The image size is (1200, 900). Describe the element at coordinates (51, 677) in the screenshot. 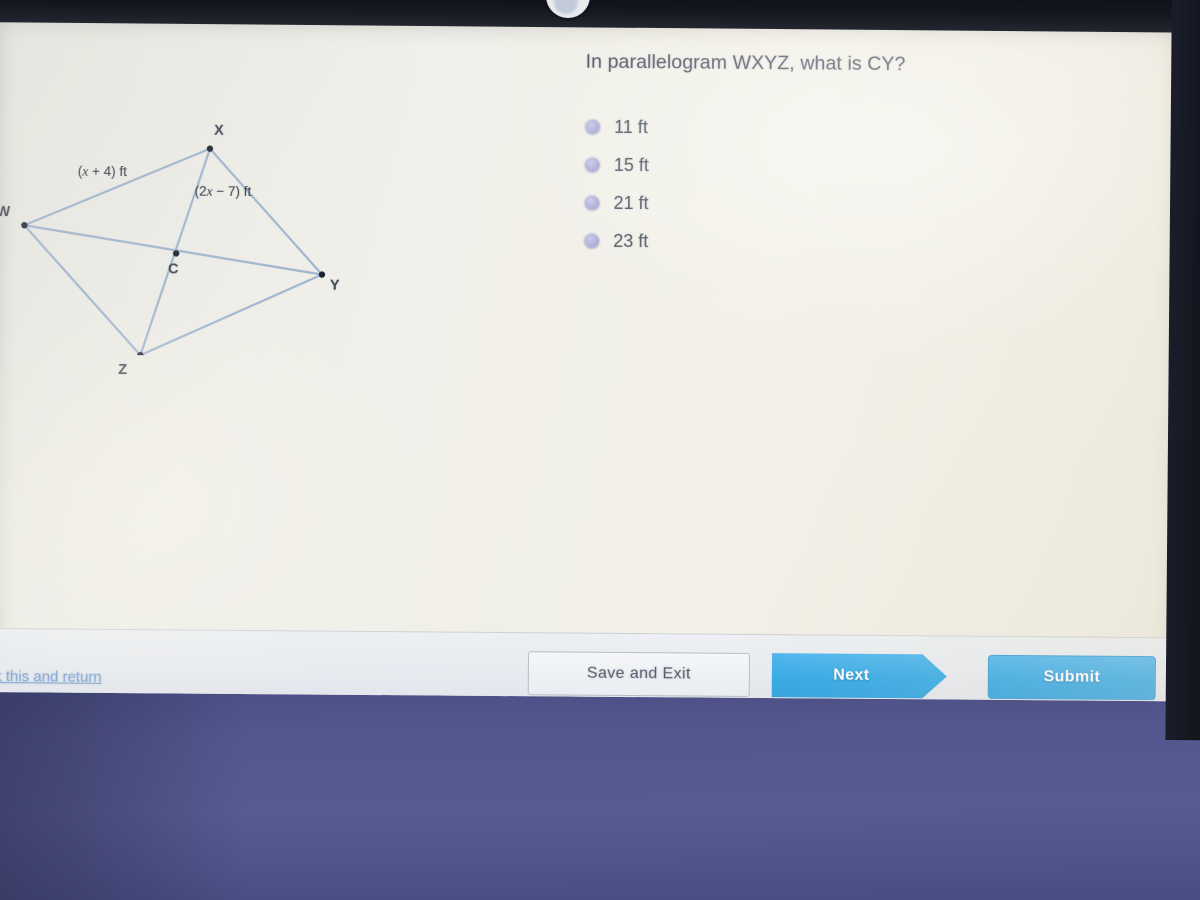

I see `mark-this-and-return-link: ark this and return` at that location.